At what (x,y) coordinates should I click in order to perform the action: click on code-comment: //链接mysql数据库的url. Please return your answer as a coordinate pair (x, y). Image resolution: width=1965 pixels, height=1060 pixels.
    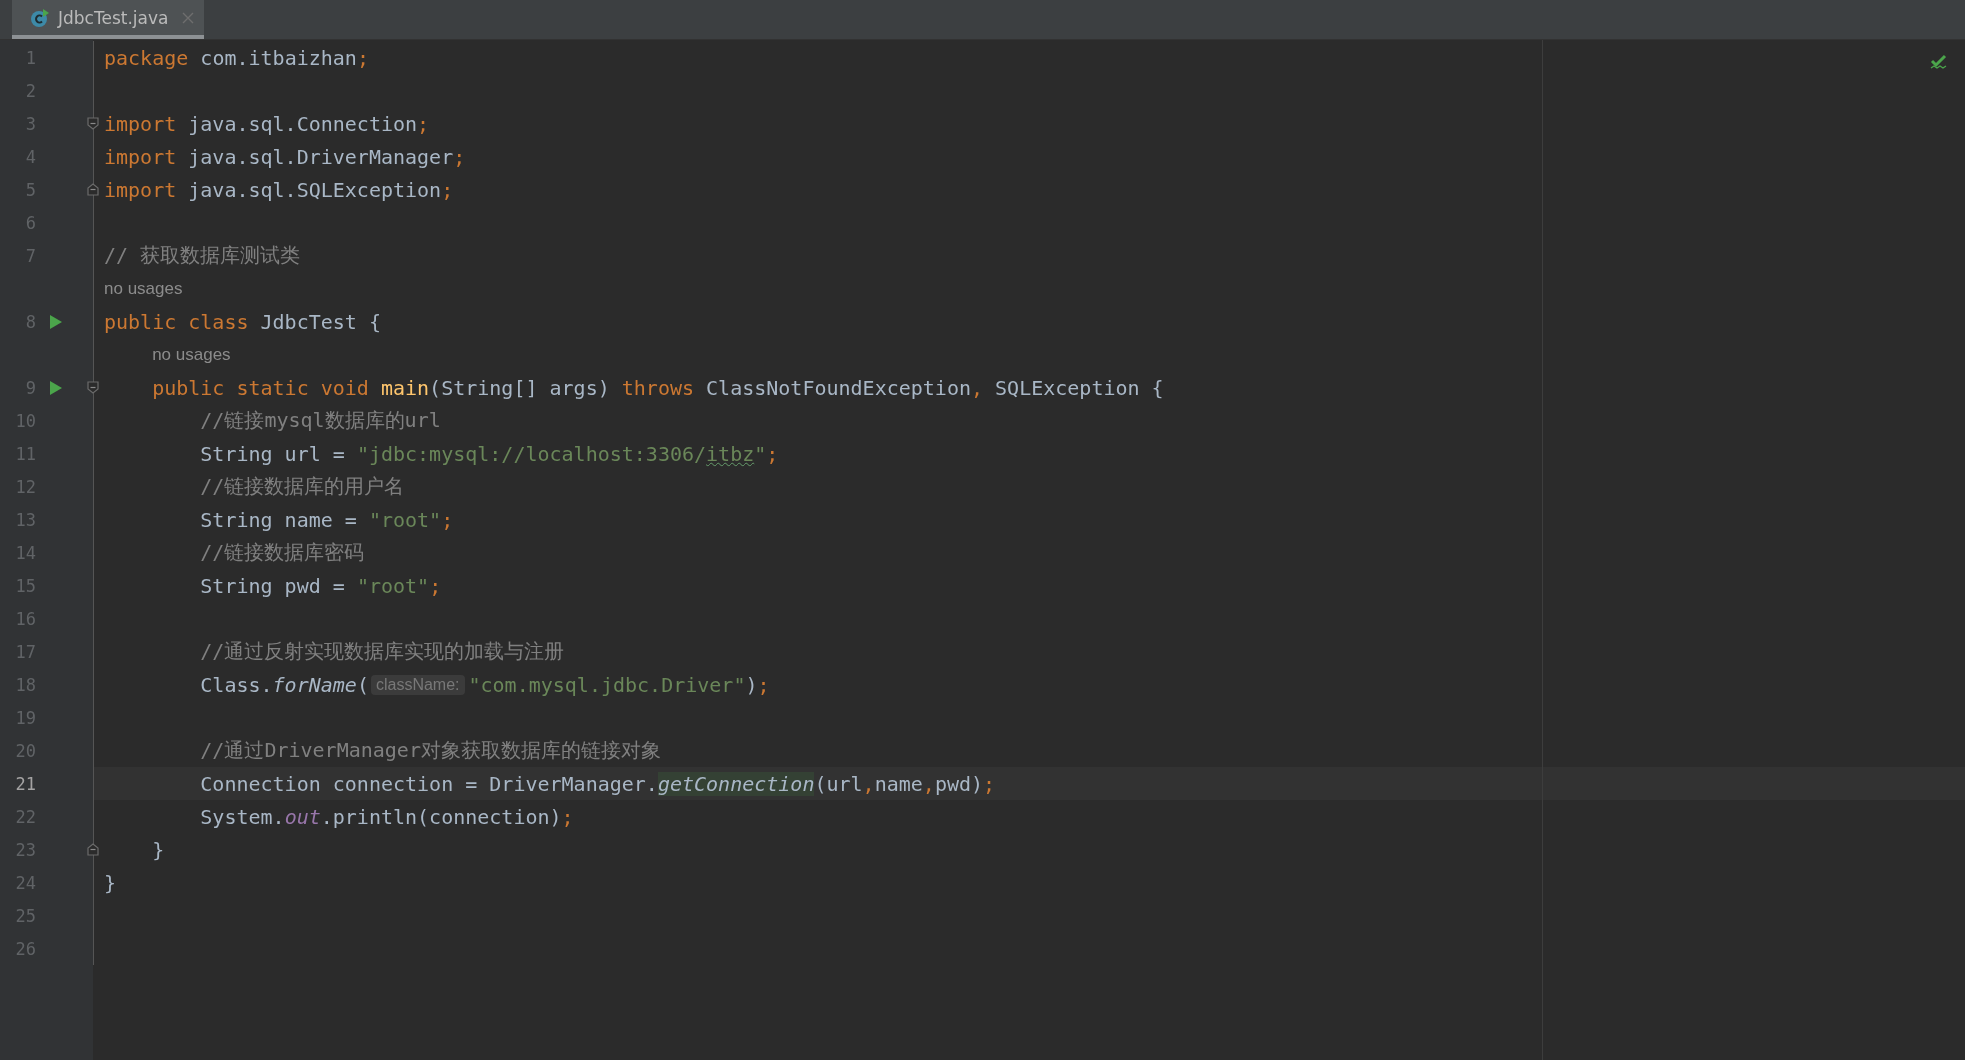
    Looking at the image, I should click on (320, 420).